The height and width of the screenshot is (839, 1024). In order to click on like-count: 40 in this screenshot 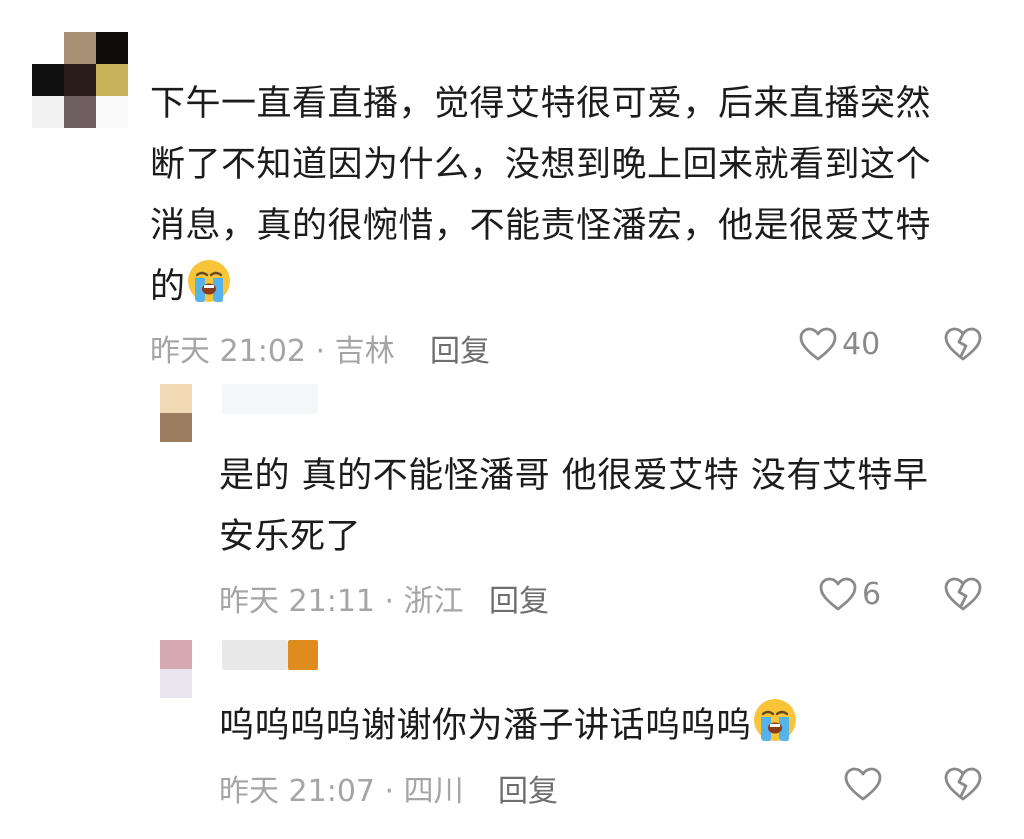, I will do `click(861, 344)`.